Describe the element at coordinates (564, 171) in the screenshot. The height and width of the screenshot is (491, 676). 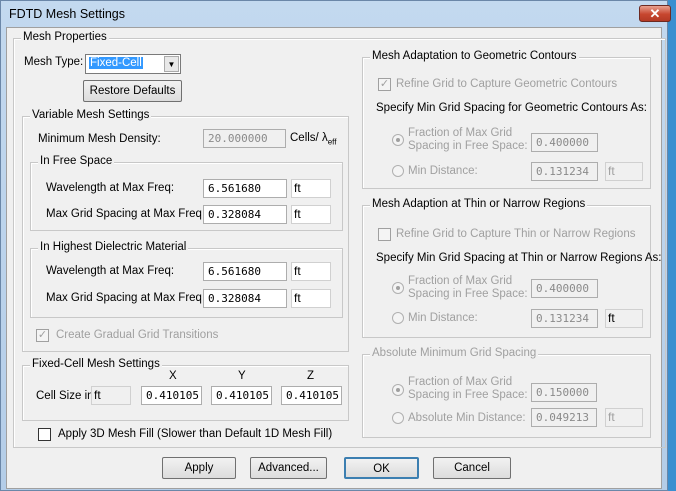
I see `geometric-min-field: 0.131234` at that location.